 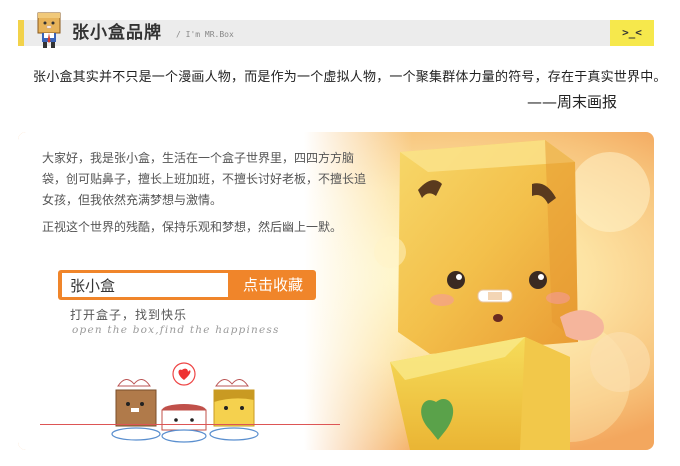 I want to click on brand-subtitle: / I'm MR.Box, so click(x=205, y=34).